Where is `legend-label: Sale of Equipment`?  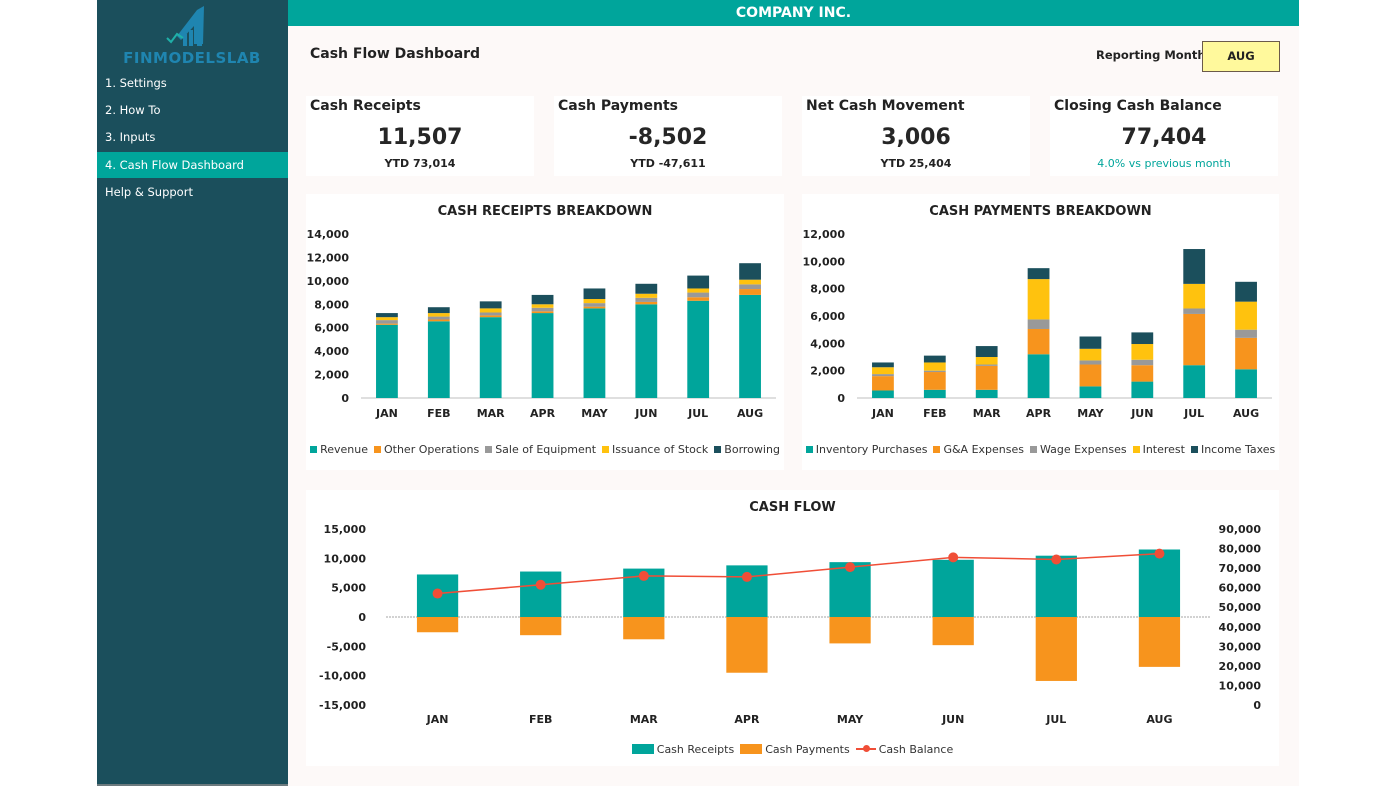
legend-label: Sale of Equipment is located at coordinates (546, 449).